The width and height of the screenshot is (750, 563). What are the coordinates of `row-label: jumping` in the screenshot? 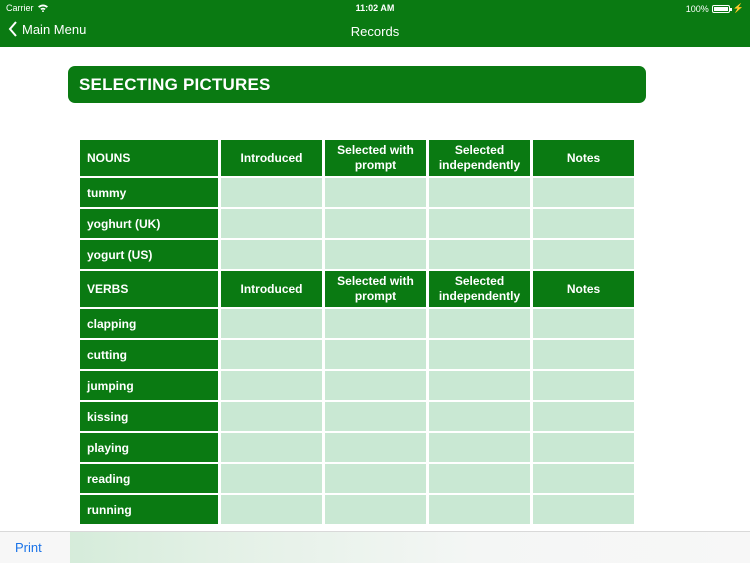 It's located at (149, 385).